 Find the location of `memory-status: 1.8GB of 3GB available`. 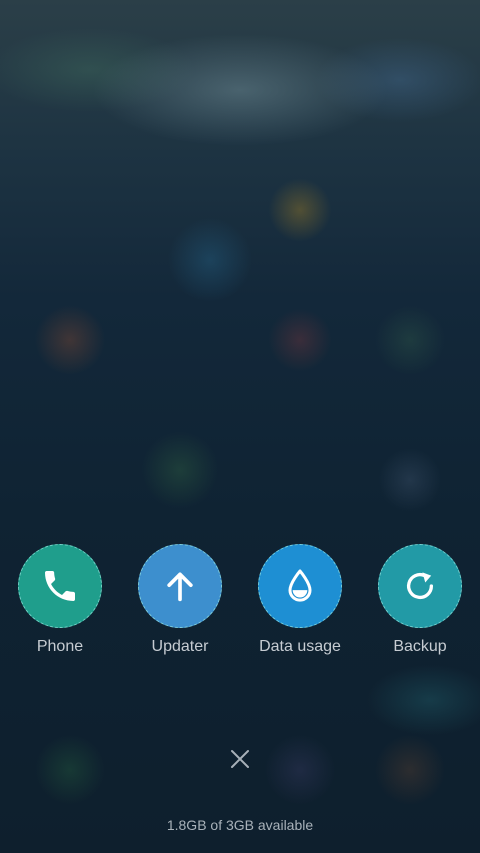

memory-status: 1.8GB of 3GB available is located at coordinates (240, 825).